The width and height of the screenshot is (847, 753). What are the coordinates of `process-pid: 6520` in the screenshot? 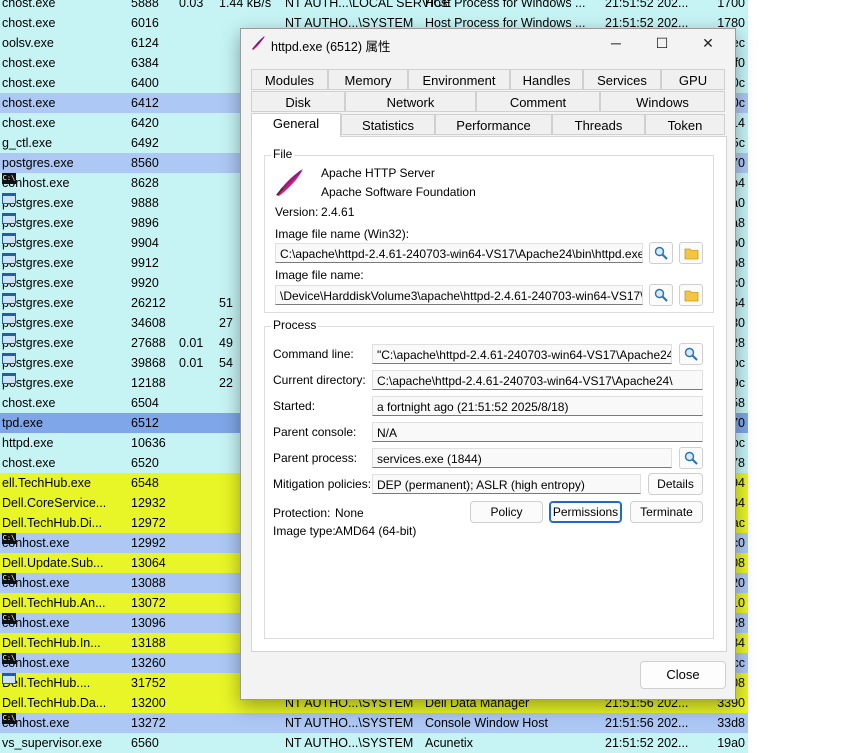 It's located at (154, 463).